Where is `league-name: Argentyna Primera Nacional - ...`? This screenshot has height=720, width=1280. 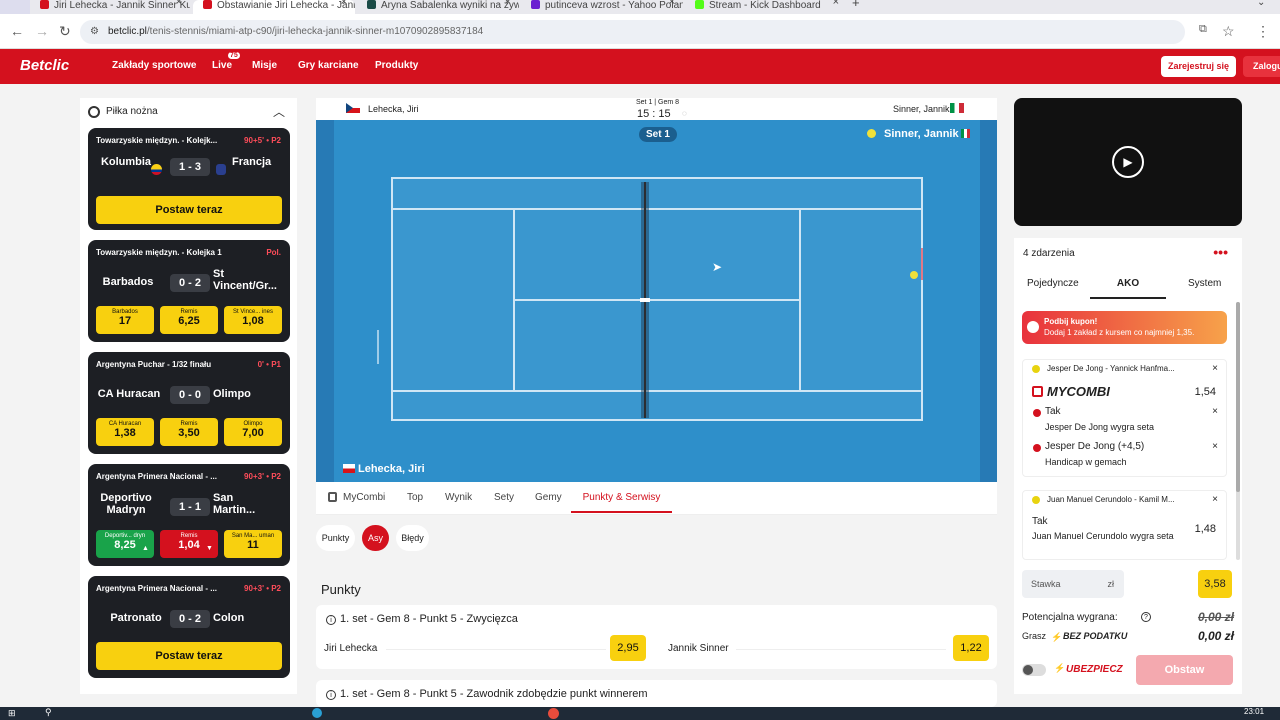
league-name: Argentyna Primera Nacional - ... is located at coordinates (156, 476).